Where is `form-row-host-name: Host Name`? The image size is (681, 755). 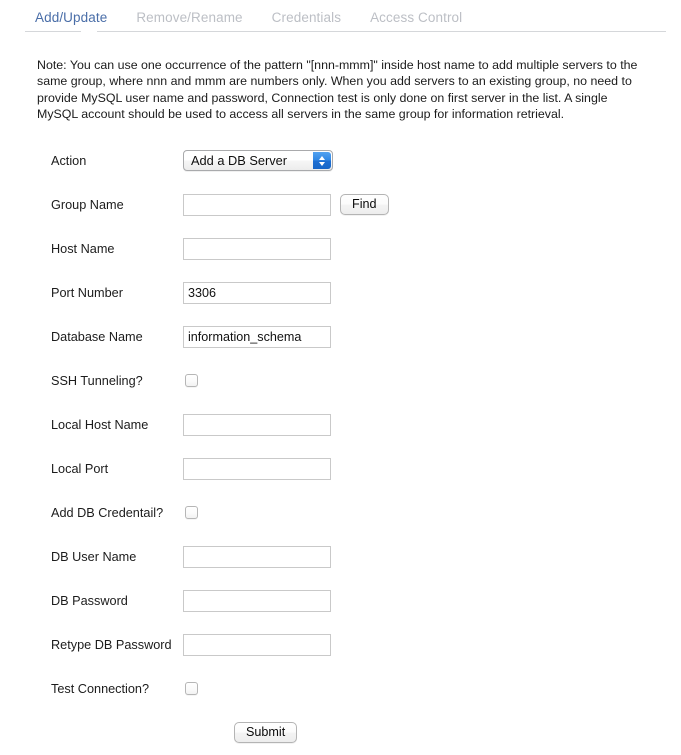
form-row-host-name: Host Name is located at coordinates (366, 249).